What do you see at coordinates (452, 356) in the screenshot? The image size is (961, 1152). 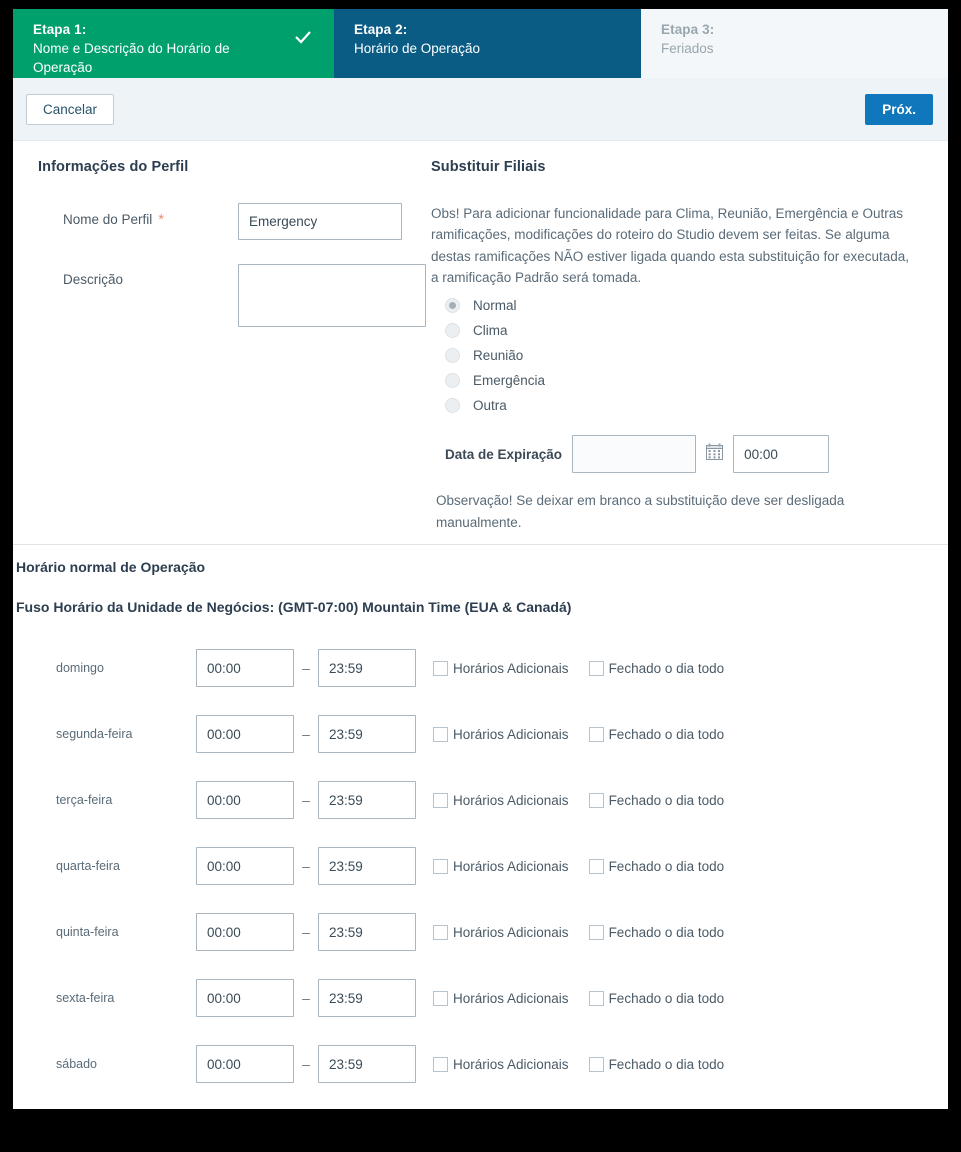 I see `radio-reuniao-icon` at bounding box center [452, 356].